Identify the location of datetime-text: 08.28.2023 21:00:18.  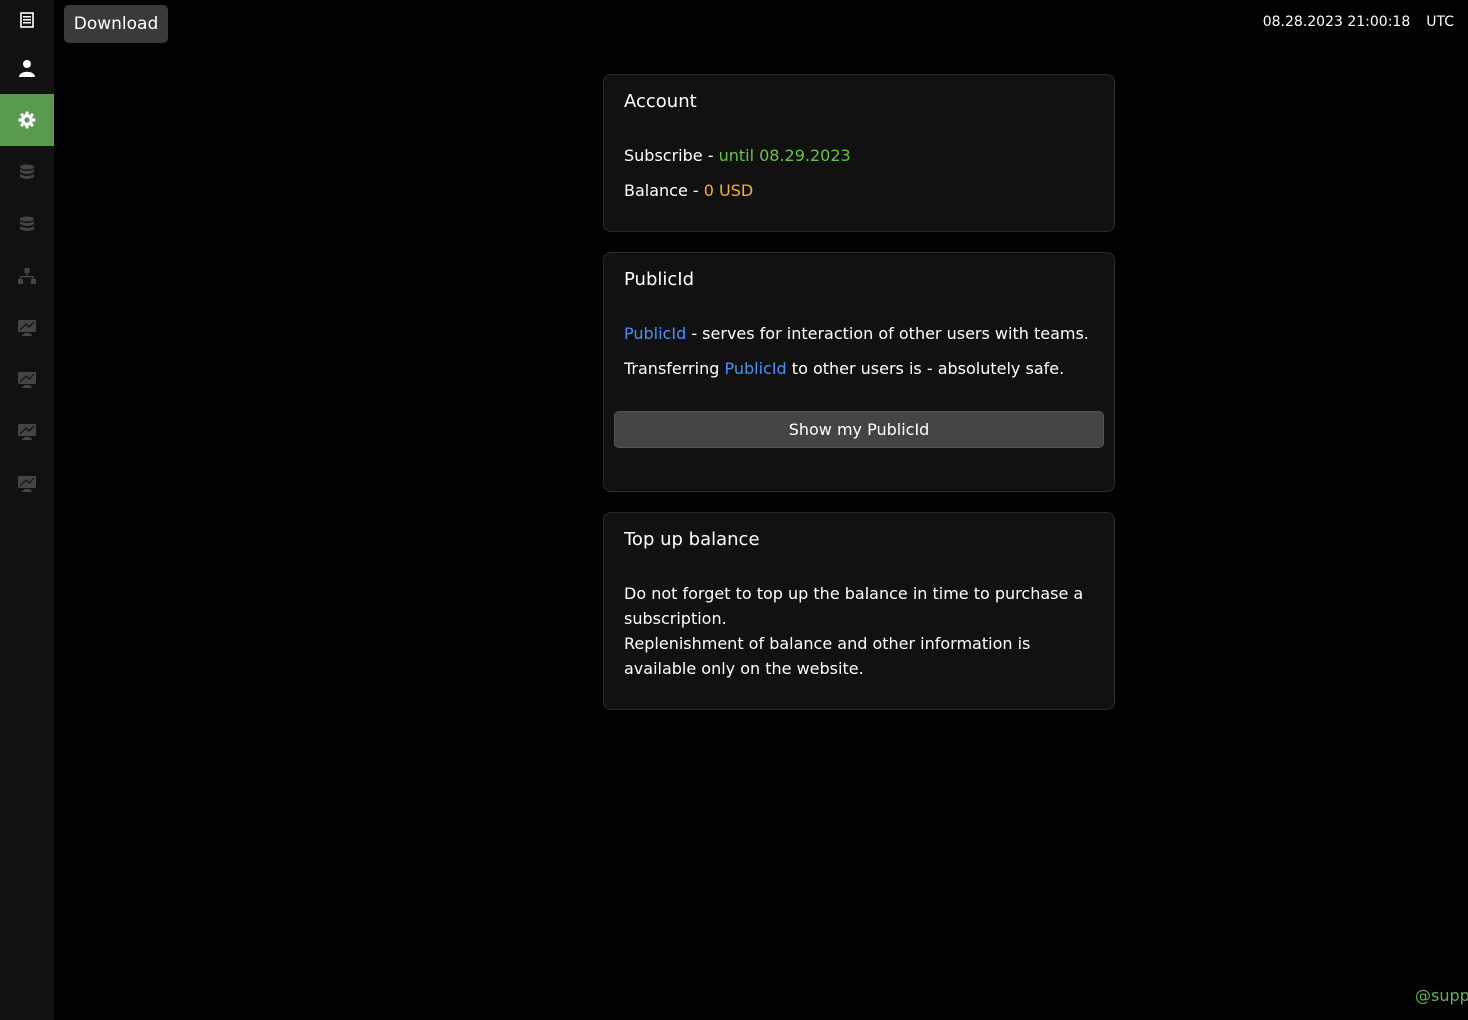
(1336, 22).